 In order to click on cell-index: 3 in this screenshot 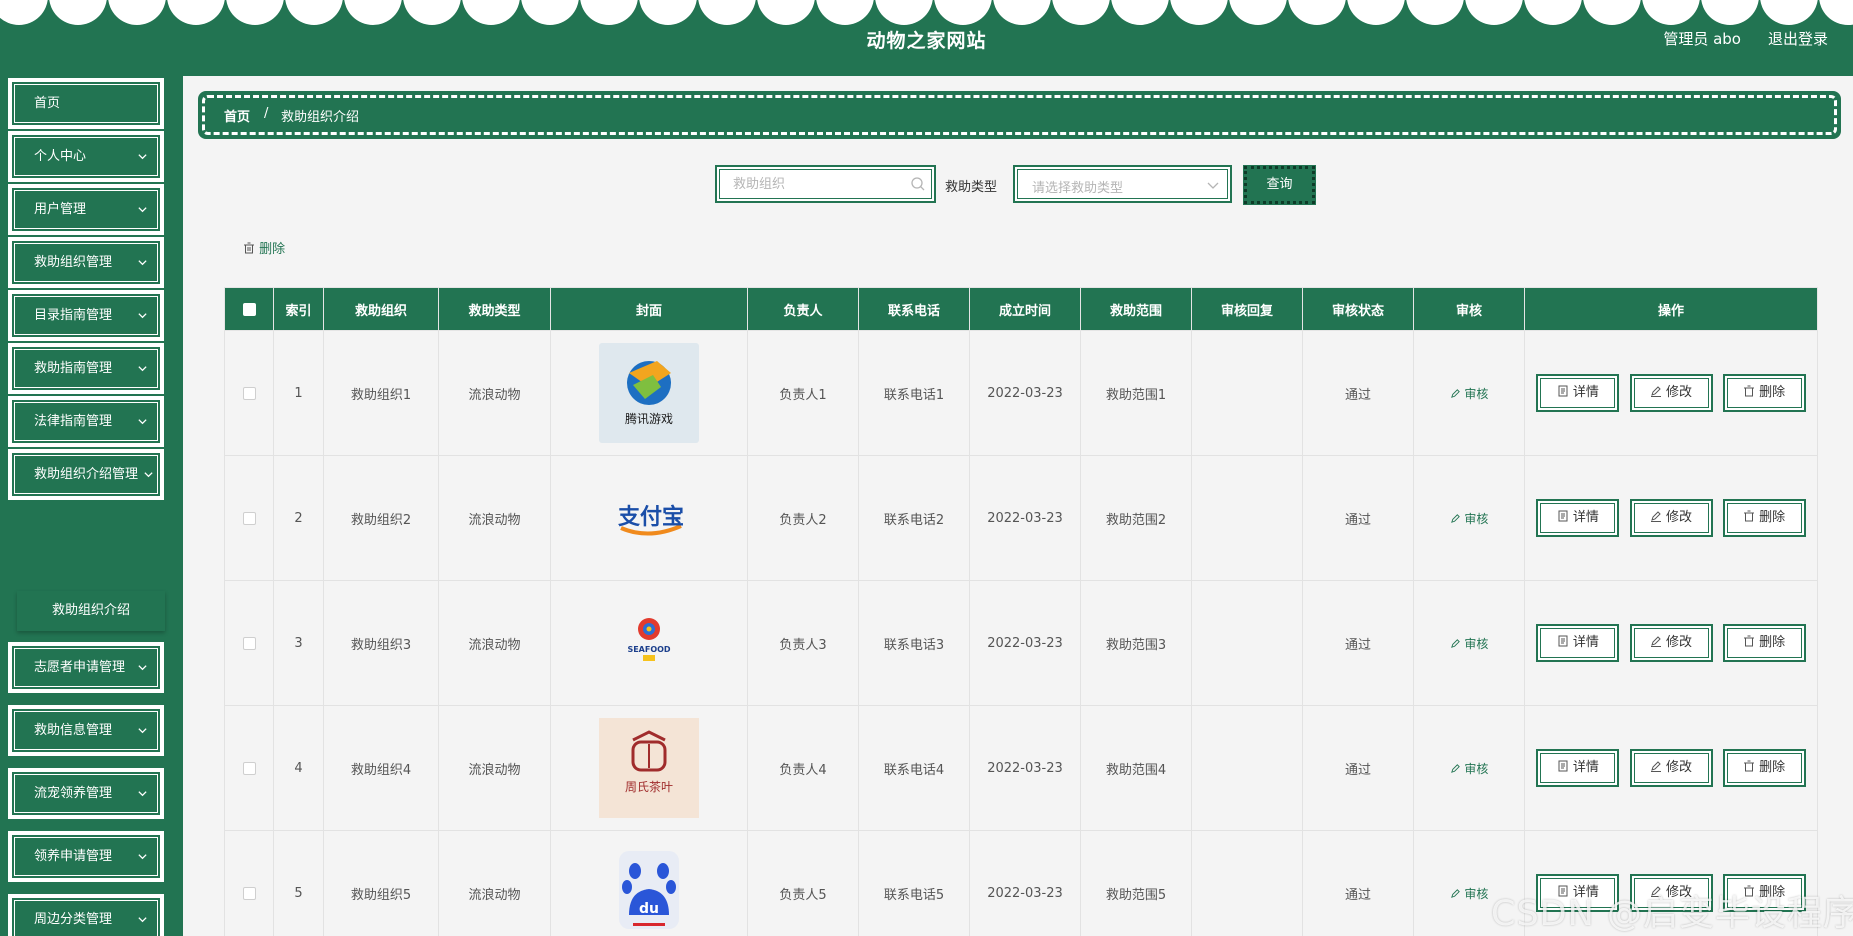, I will do `click(298, 643)`.